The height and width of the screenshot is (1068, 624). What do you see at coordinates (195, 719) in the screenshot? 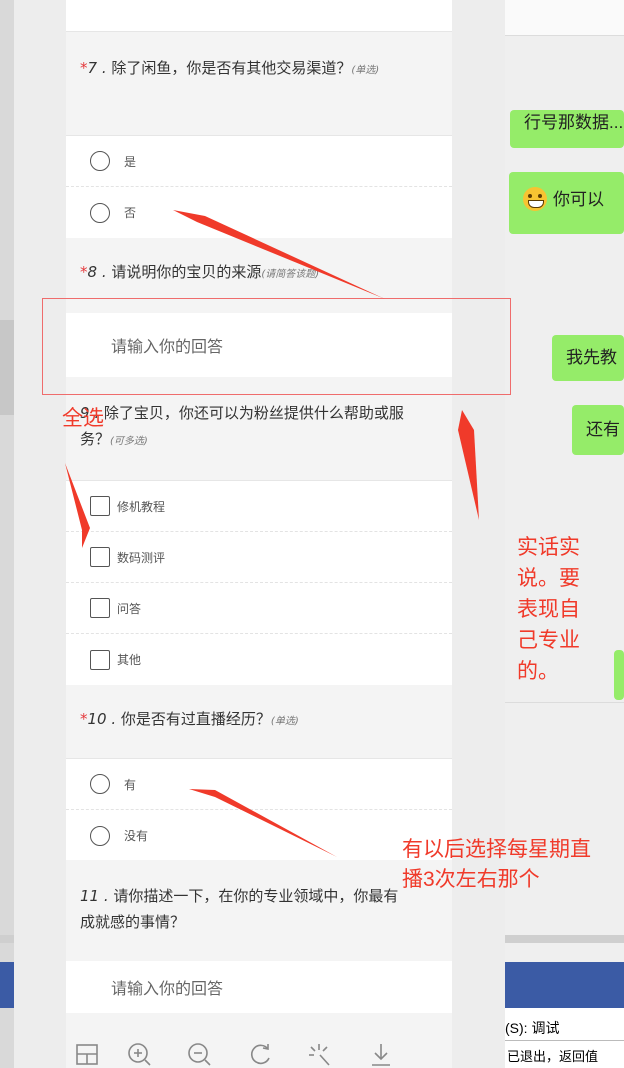
I see `question-text: 你是否有过直播经历？` at bounding box center [195, 719].